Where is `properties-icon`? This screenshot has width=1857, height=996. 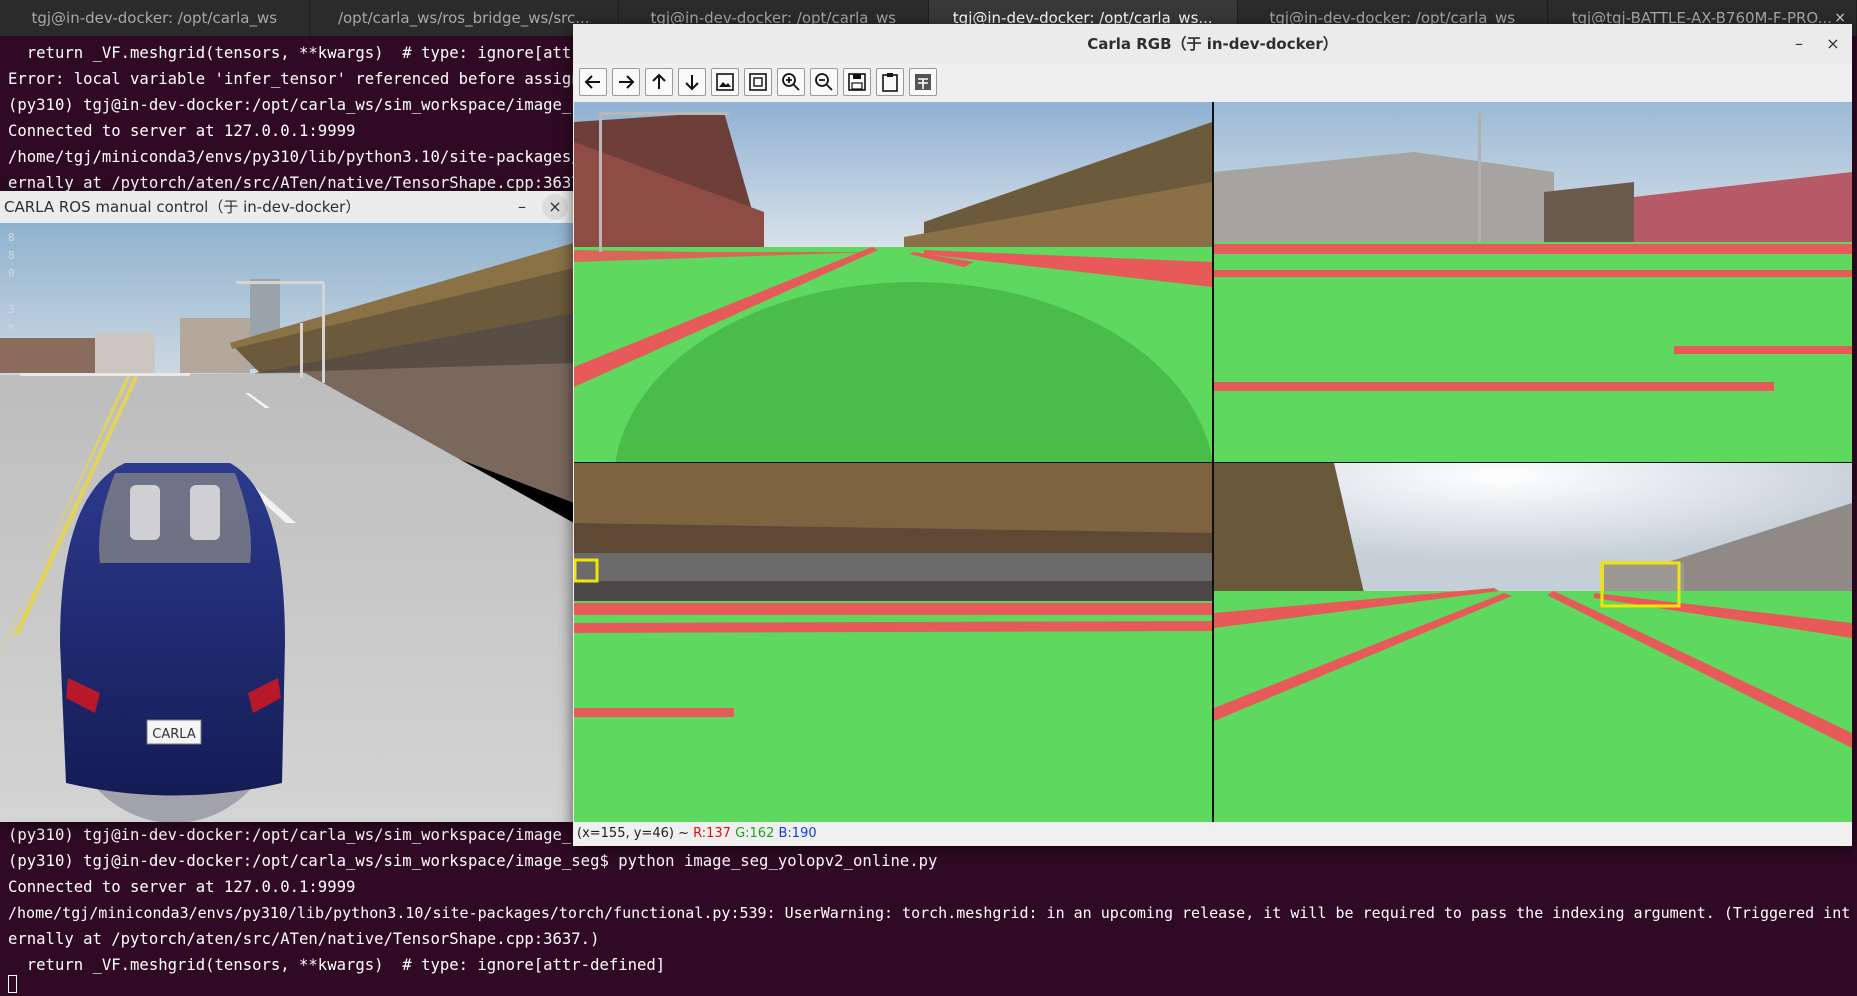 properties-icon is located at coordinates (923, 82).